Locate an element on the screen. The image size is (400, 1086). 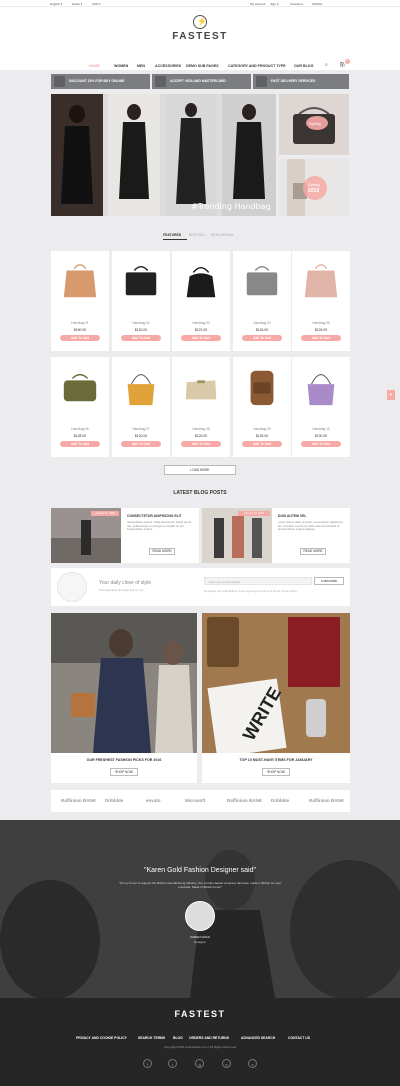
nav-men: MEN is located at coordinates (141, 66).